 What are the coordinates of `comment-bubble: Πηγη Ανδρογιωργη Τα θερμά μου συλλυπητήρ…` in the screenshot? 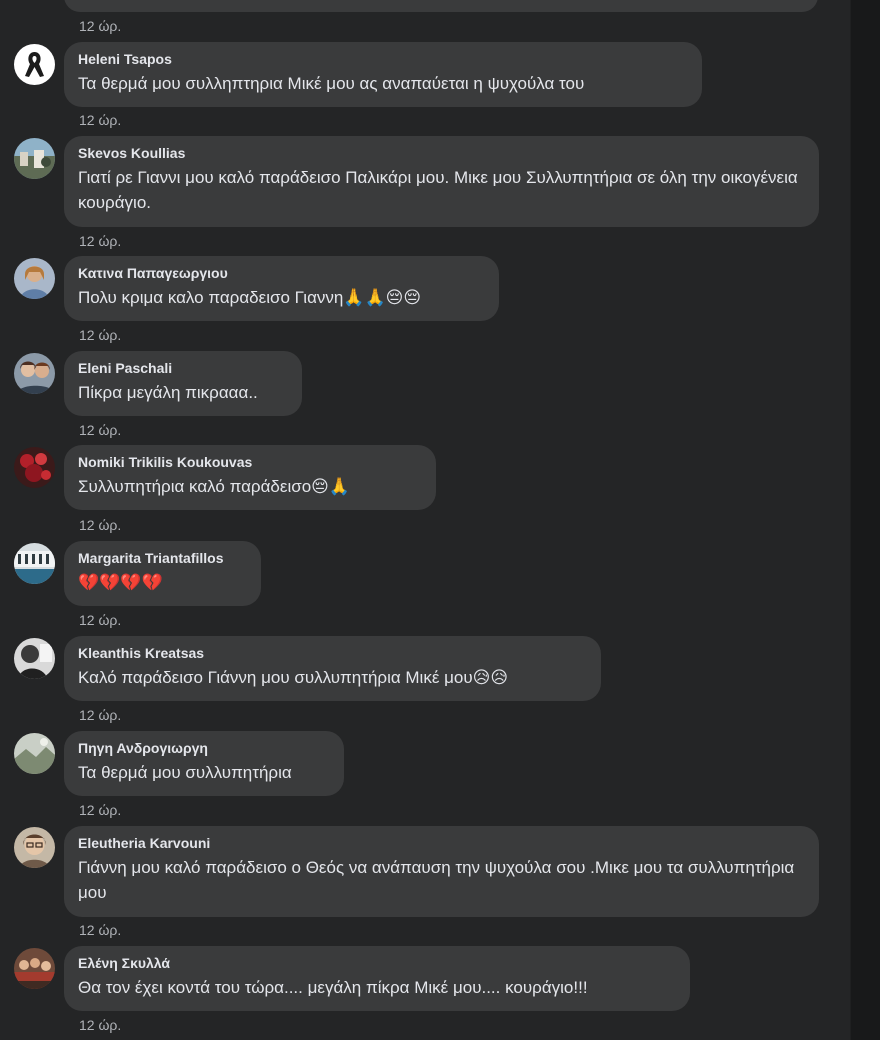 It's located at (204, 763).